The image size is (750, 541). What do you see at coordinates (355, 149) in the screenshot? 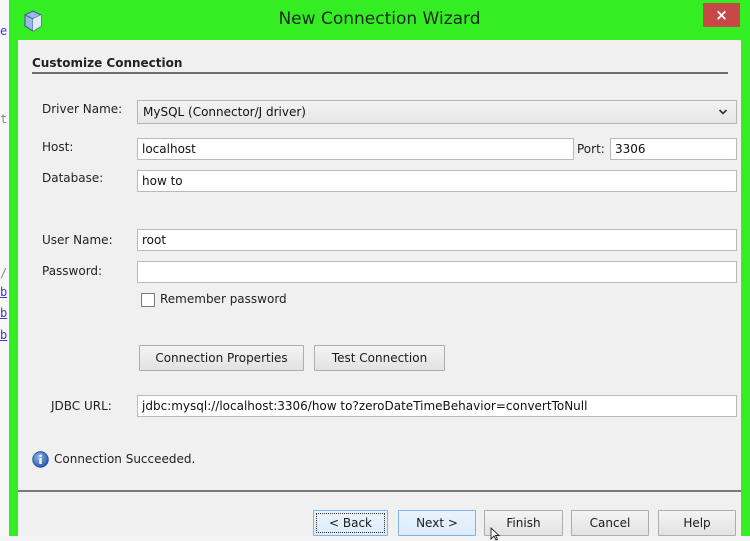
I see `host-input: localhost` at bounding box center [355, 149].